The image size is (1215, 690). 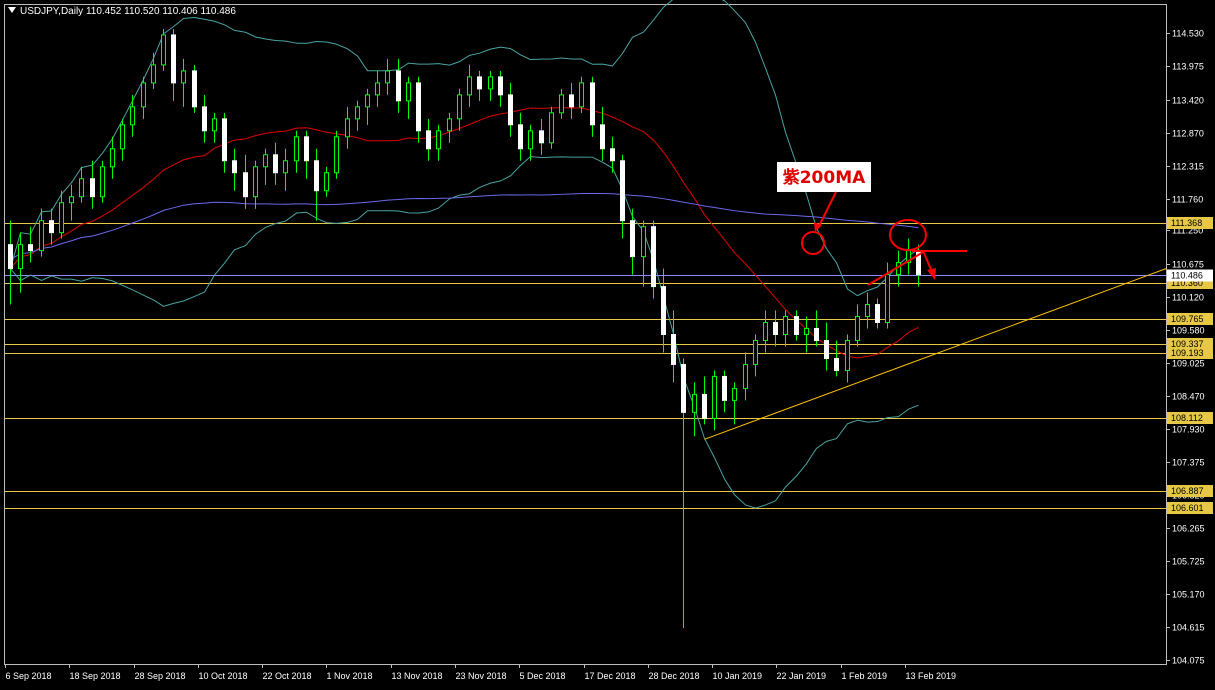 I want to click on time-tick-label: 13 Nov 2018, so click(x=417, y=676).